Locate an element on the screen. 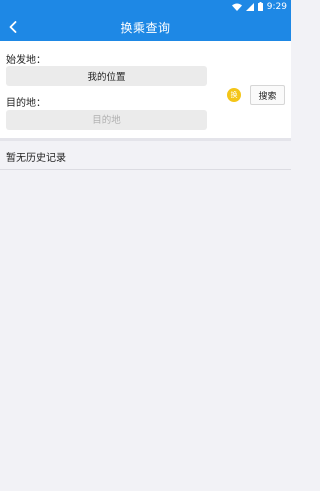 This screenshot has height=491, width=320. history-divider is located at coordinates (145, 169).